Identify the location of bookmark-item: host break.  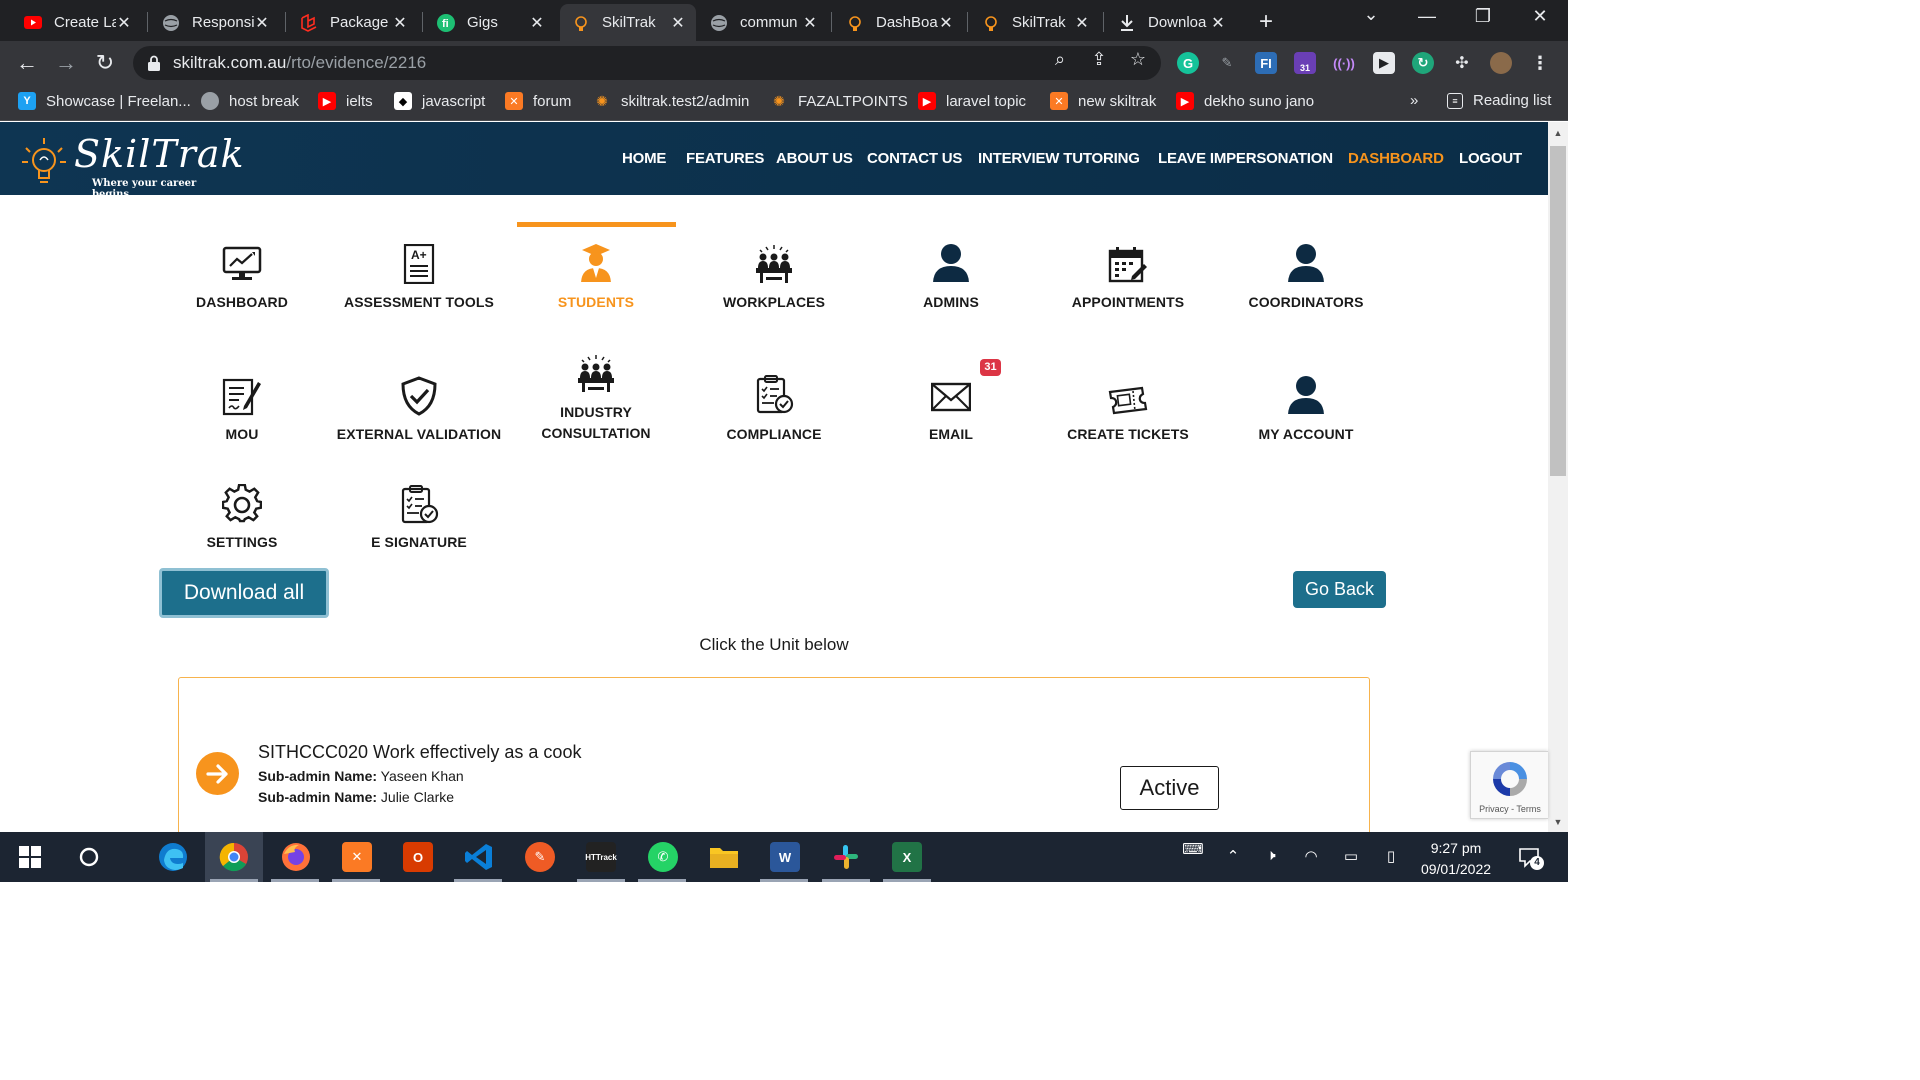
(250, 101).